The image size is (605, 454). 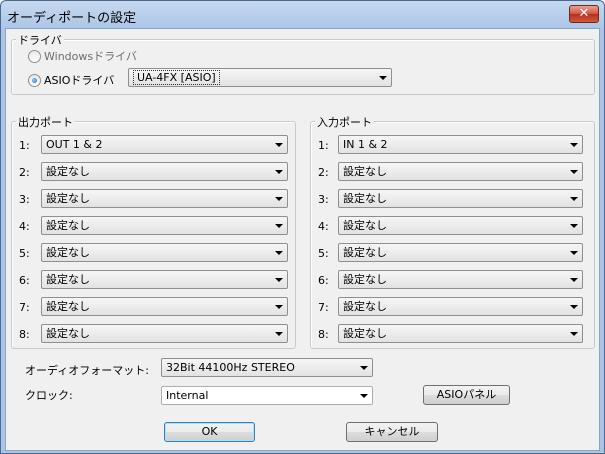 I want to click on output-port-number: 1:, so click(x=24, y=145).